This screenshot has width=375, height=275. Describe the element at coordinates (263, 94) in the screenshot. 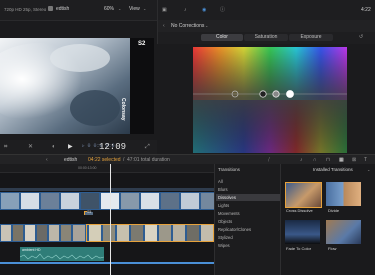

I see `shadows-puck` at that location.